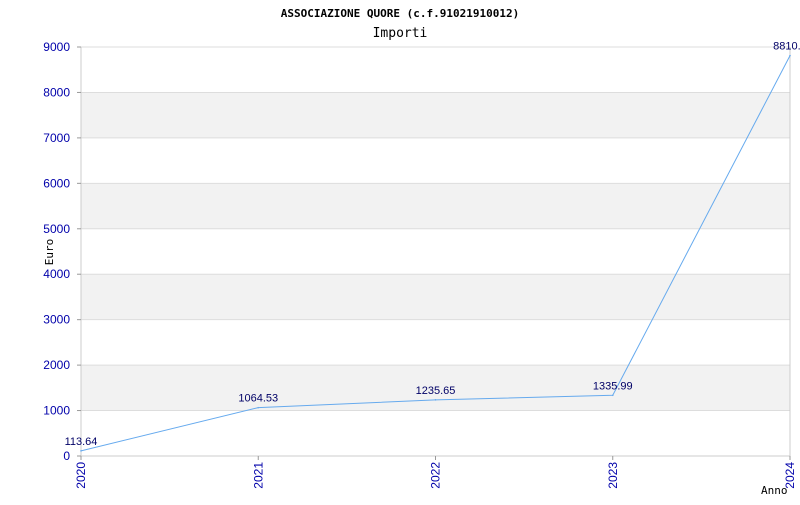 This screenshot has width=800, height=505. Describe the element at coordinates (56, 183) in the screenshot. I see `y-tick-label: 6000` at that location.